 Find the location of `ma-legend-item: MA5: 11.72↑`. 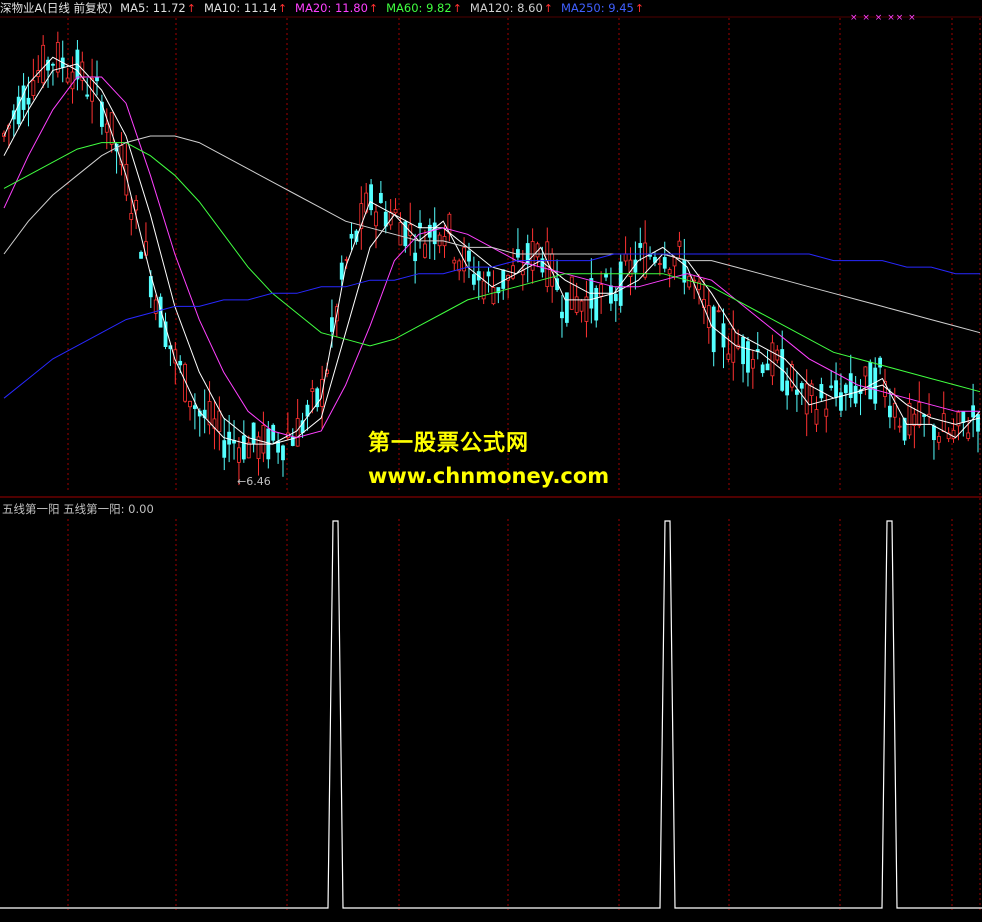

ma-legend-item: MA5: 11.72↑ is located at coordinates (158, 8).